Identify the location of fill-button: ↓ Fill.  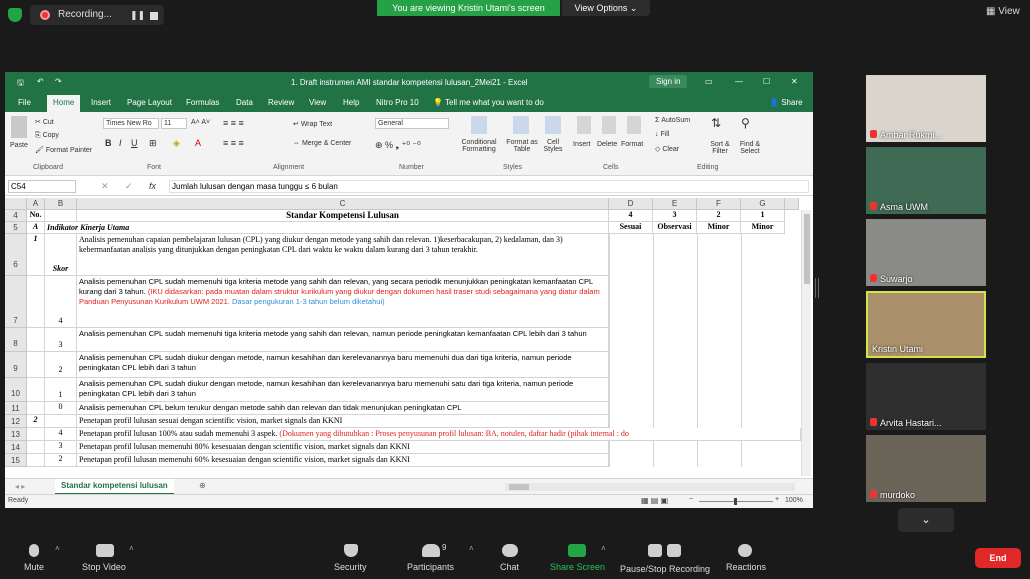
(662, 134).